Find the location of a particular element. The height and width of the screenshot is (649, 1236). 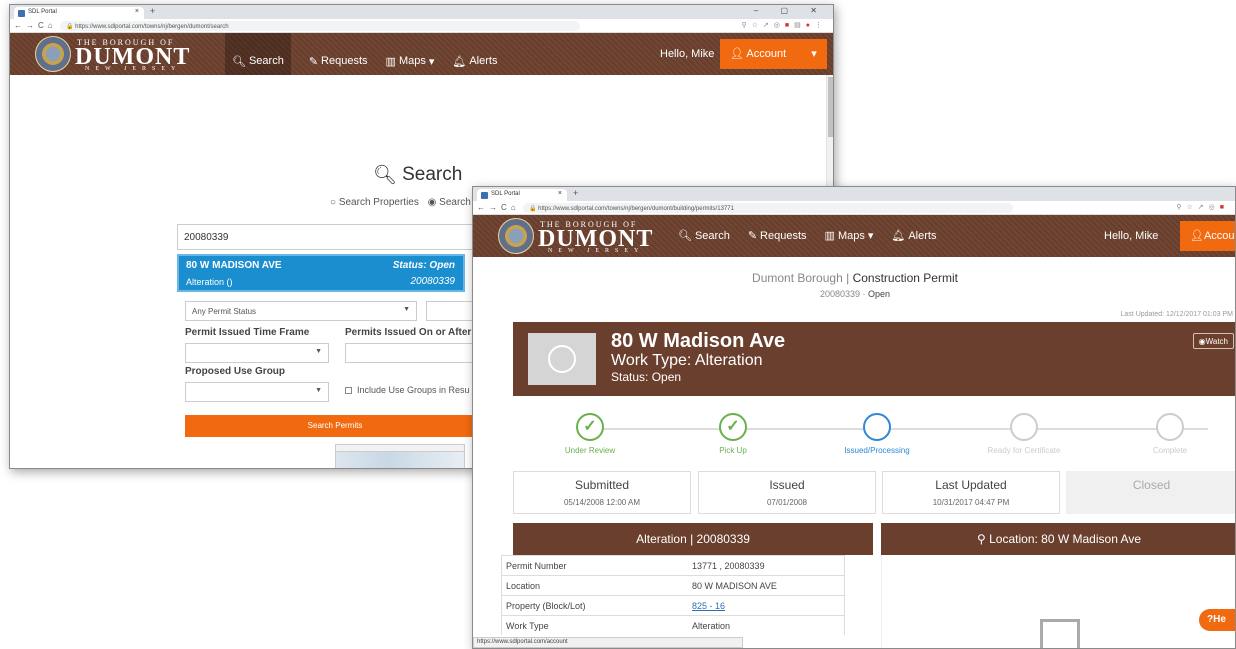

search-type-radios: ○ Search Properties ◉ Search is located at coordinates (403, 202).